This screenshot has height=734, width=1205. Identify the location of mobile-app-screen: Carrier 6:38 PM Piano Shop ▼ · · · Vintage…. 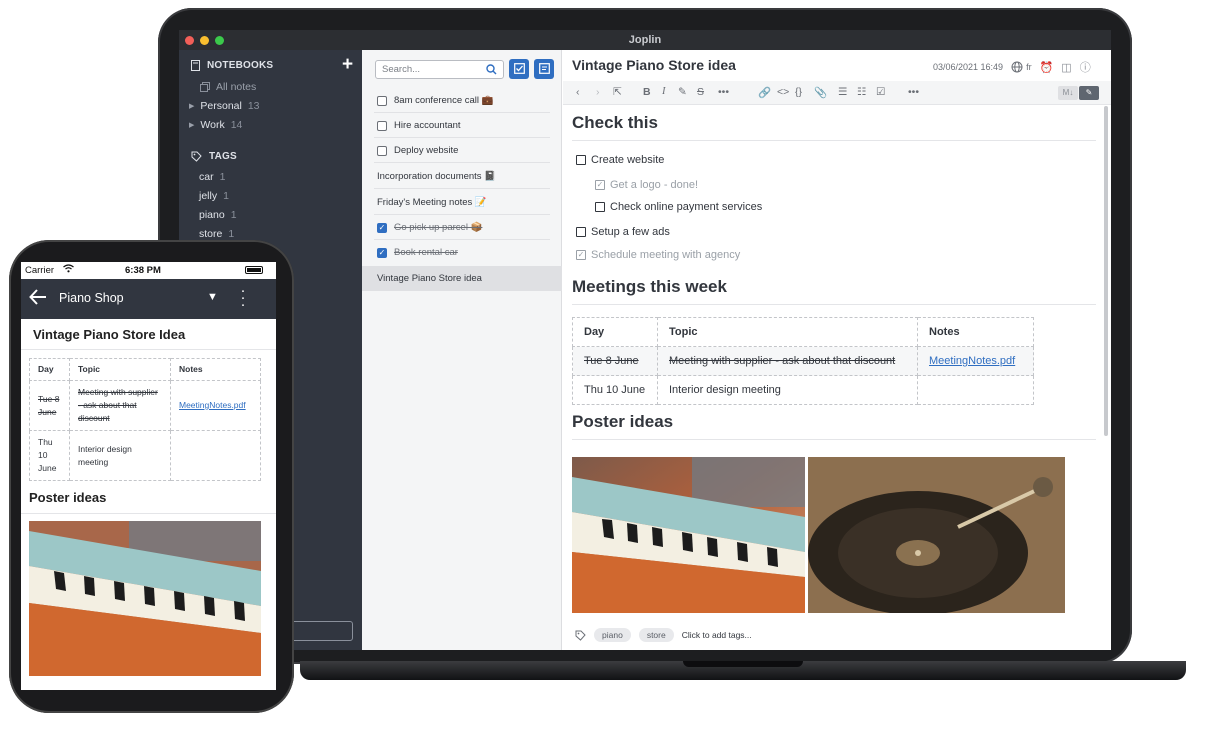
(148, 476).